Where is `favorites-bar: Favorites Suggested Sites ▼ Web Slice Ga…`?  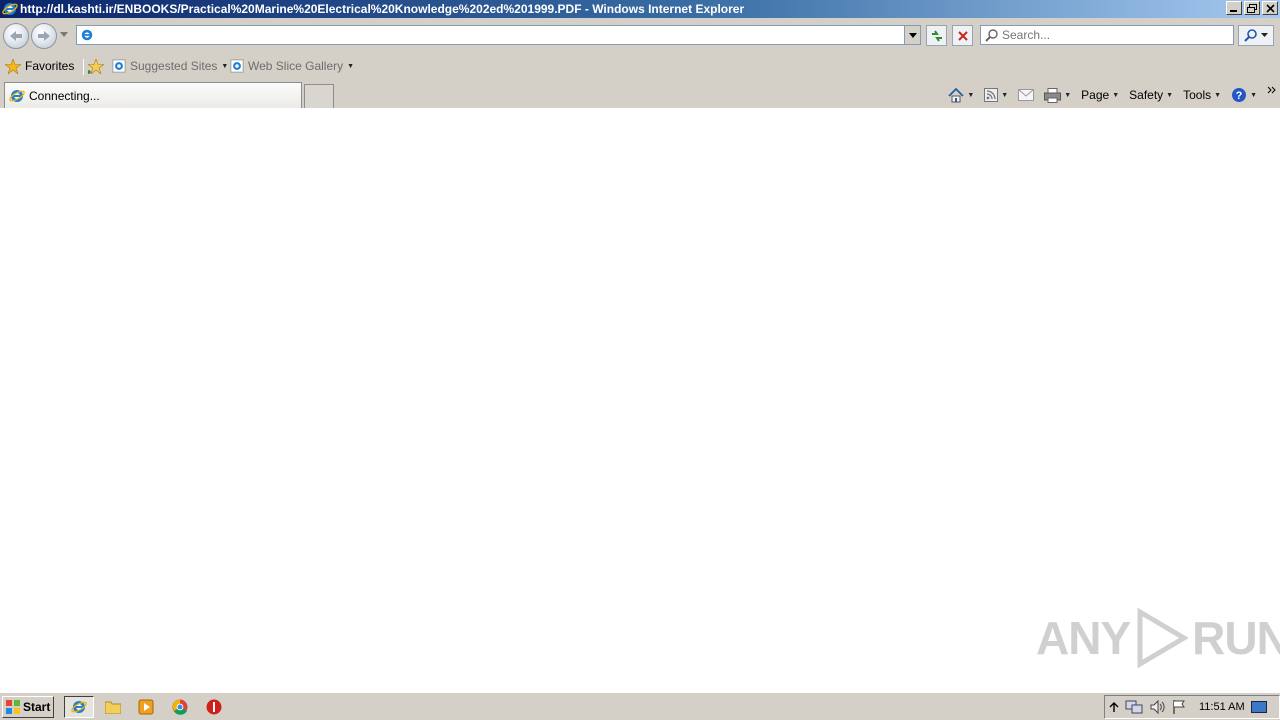
favorites-bar: Favorites Suggested Sites ▼ Web Slice Ga… is located at coordinates (640, 66).